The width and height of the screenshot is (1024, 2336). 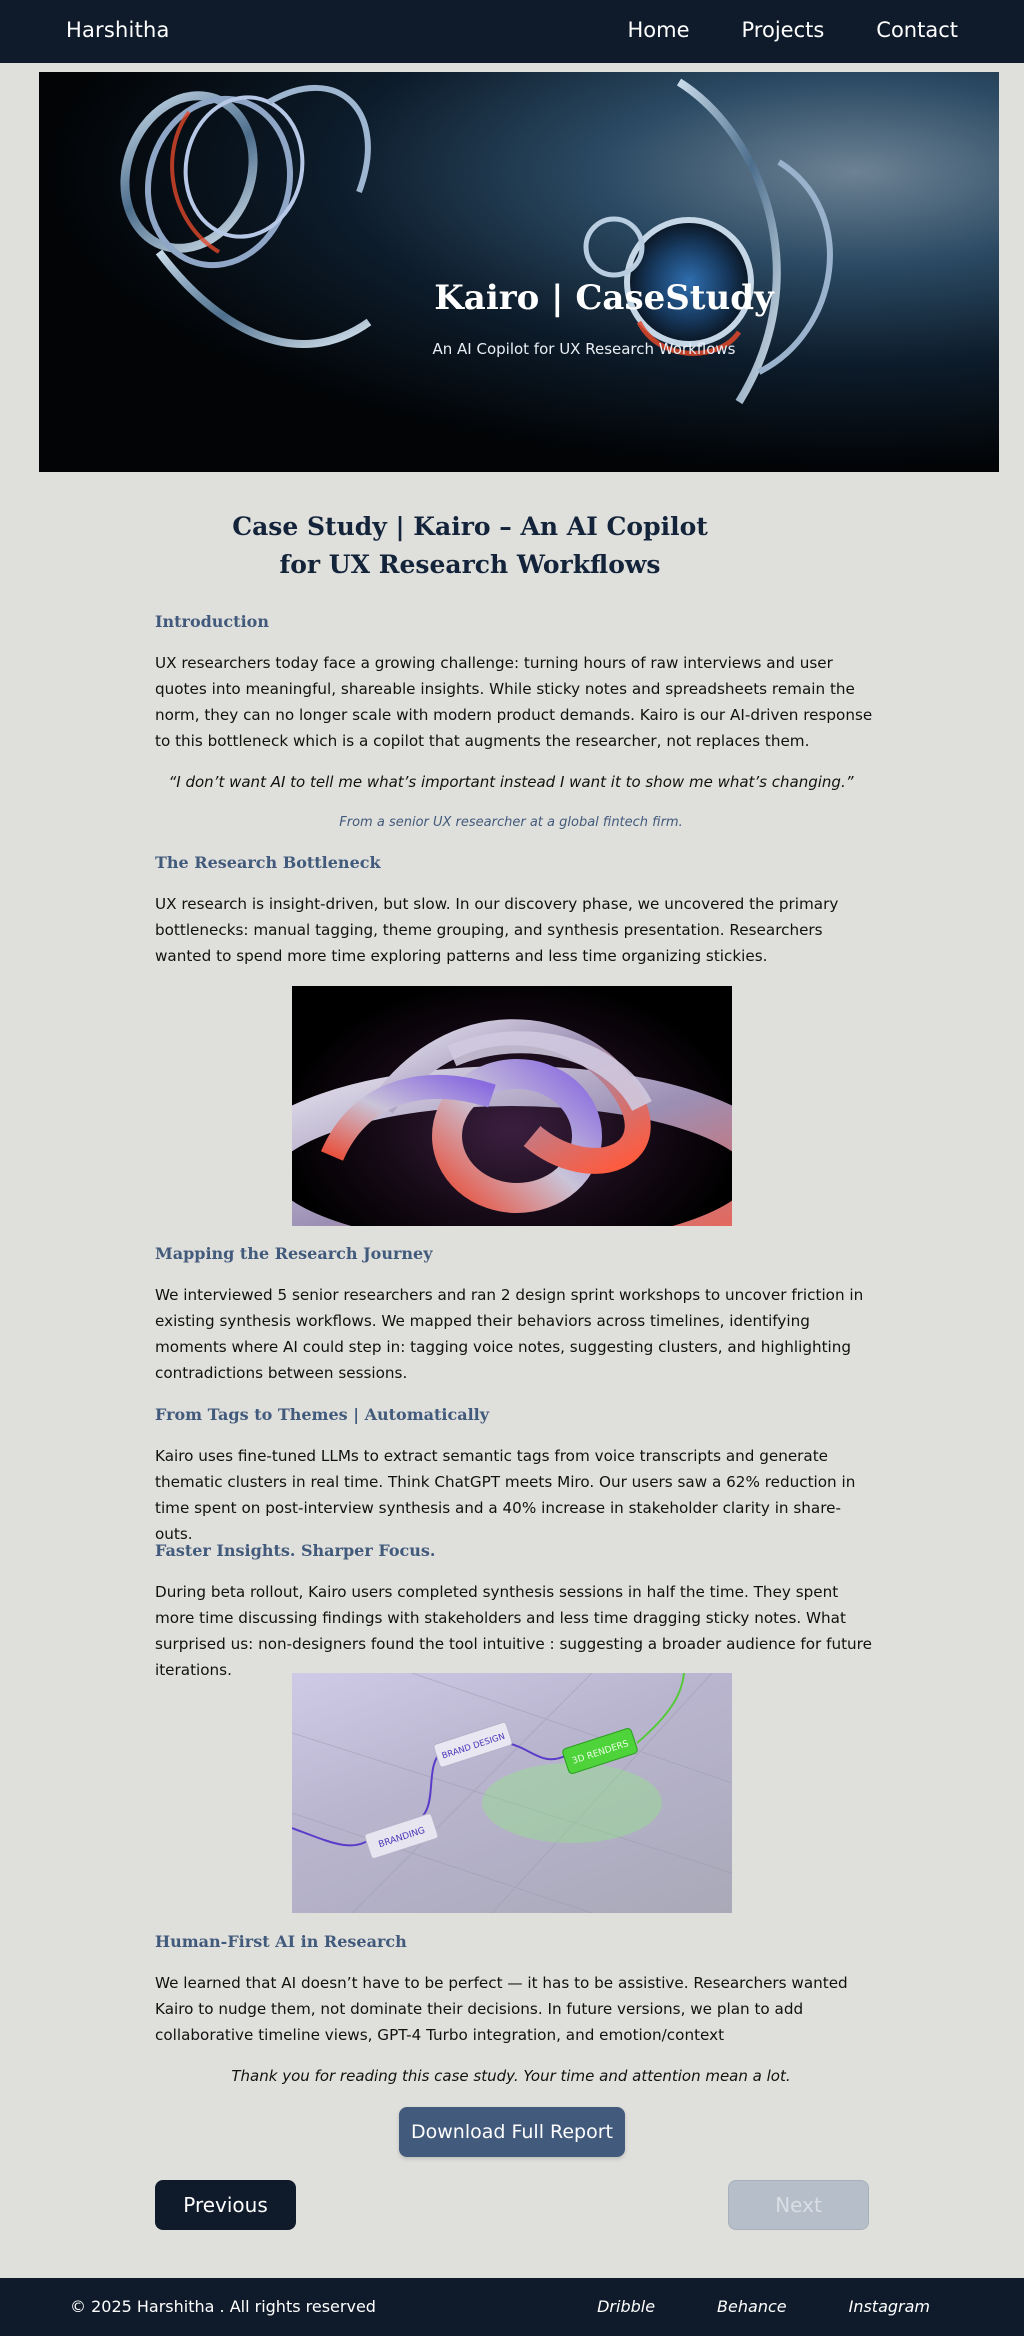 I want to click on social-links: Dribble Behance Instagram, so click(x=763, y=2306).